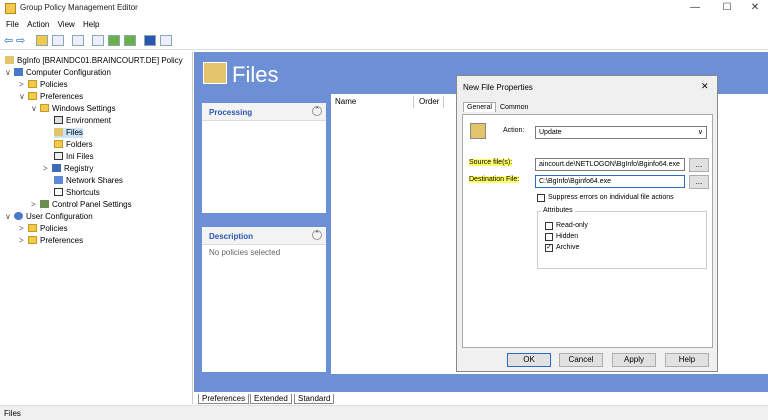 This screenshot has height=420, width=768. What do you see at coordinates (271, 399) in the screenshot?
I see `tab-extended: Extended` at bounding box center [271, 399].